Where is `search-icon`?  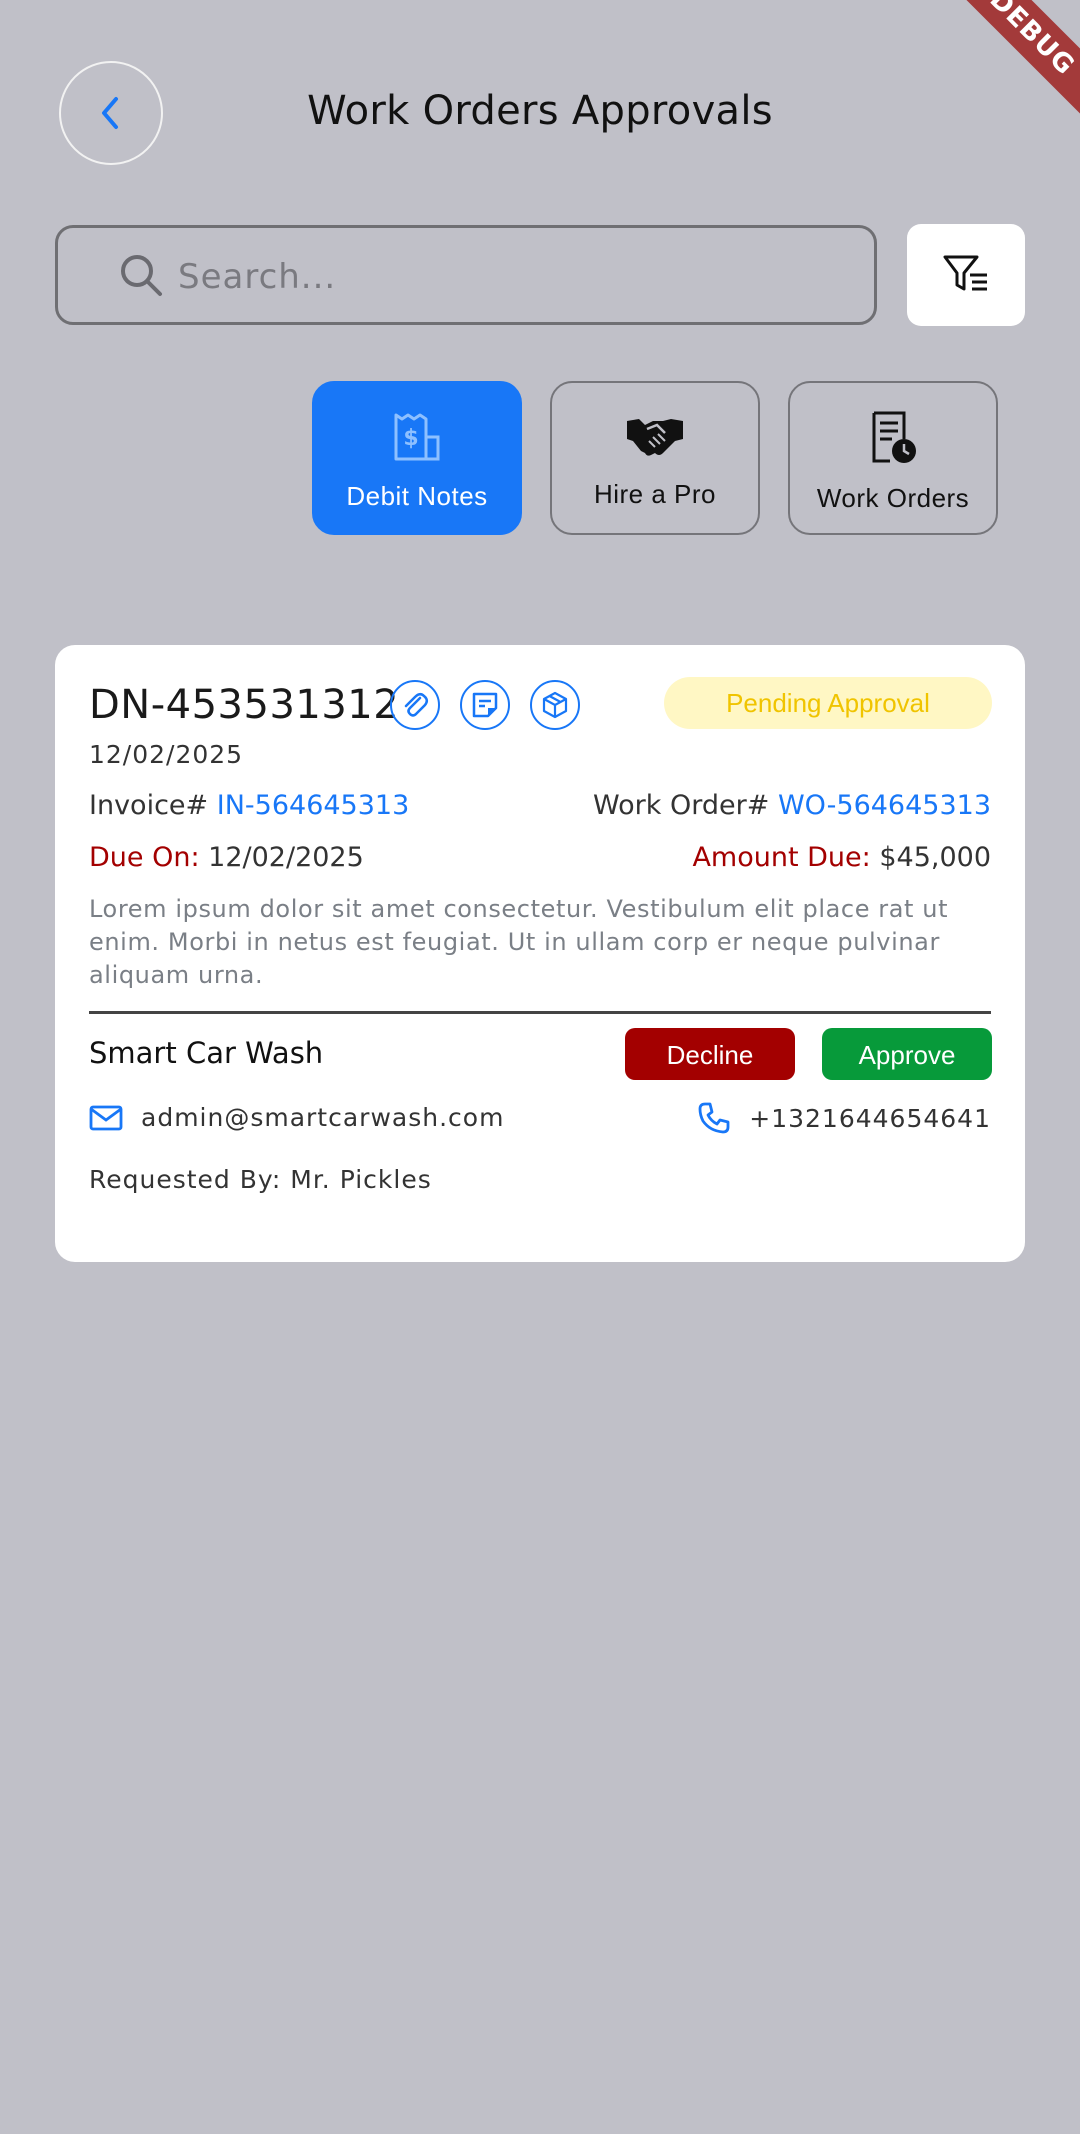 search-icon is located at coordinates (141, 275).